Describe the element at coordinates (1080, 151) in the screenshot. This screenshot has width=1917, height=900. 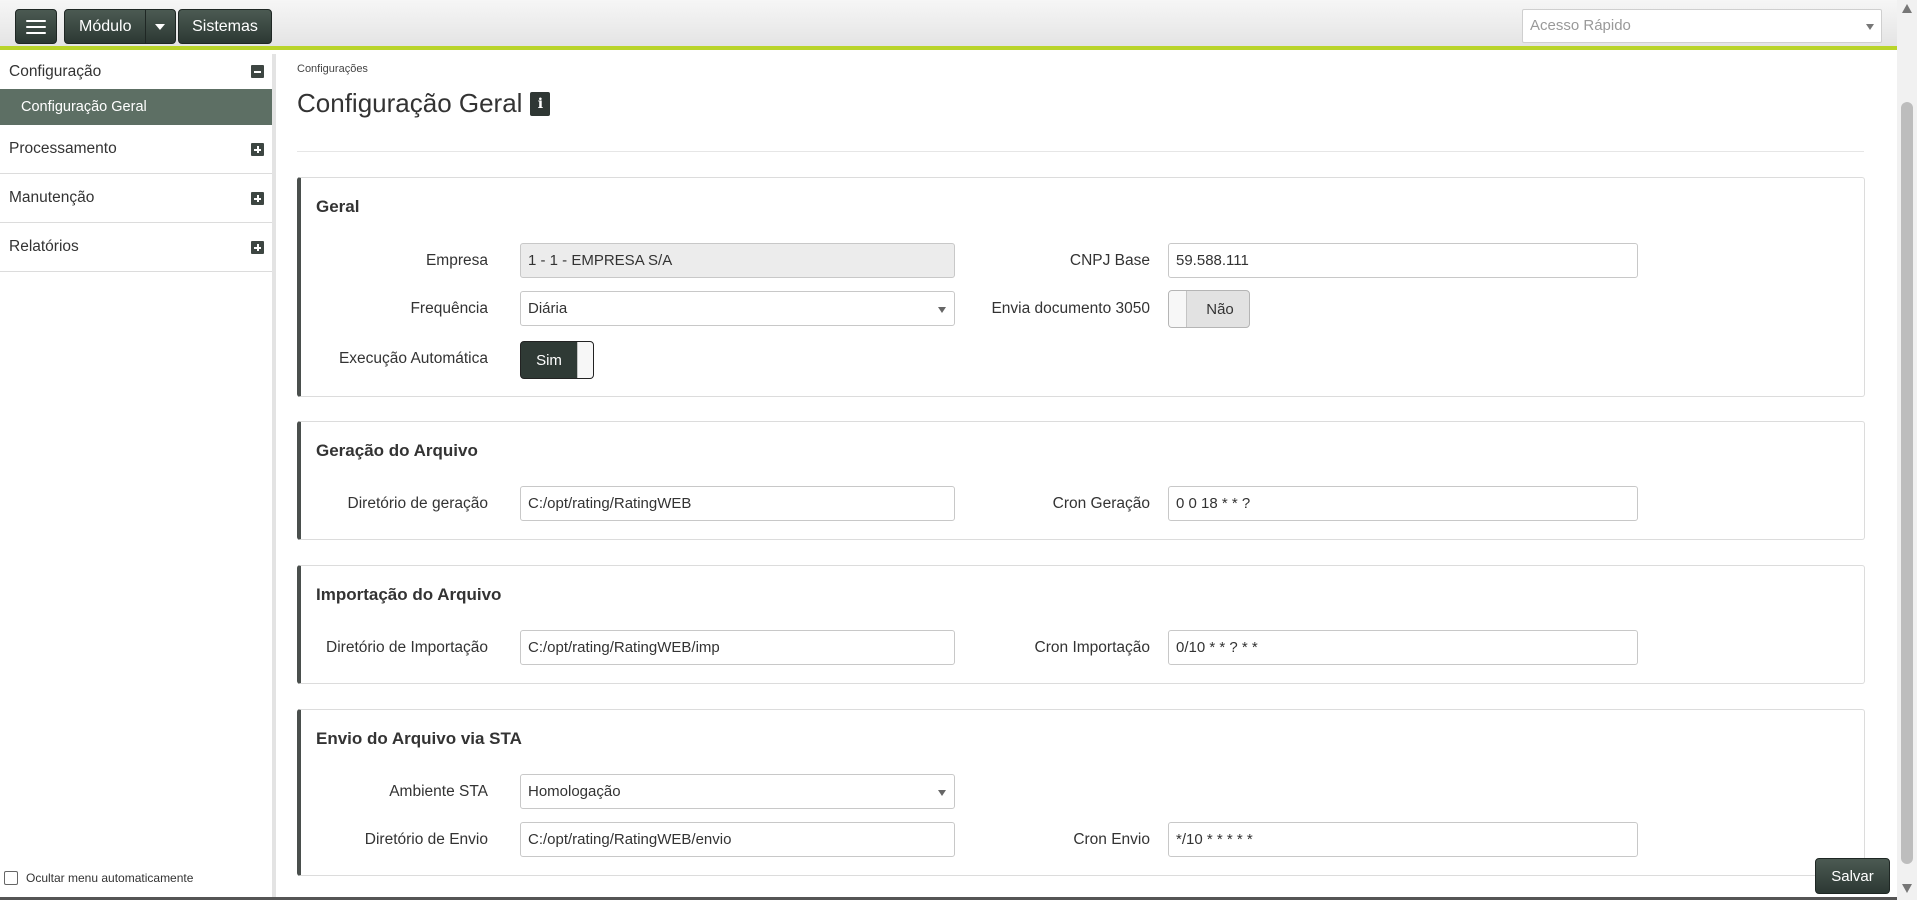
I see `divider` at that location.